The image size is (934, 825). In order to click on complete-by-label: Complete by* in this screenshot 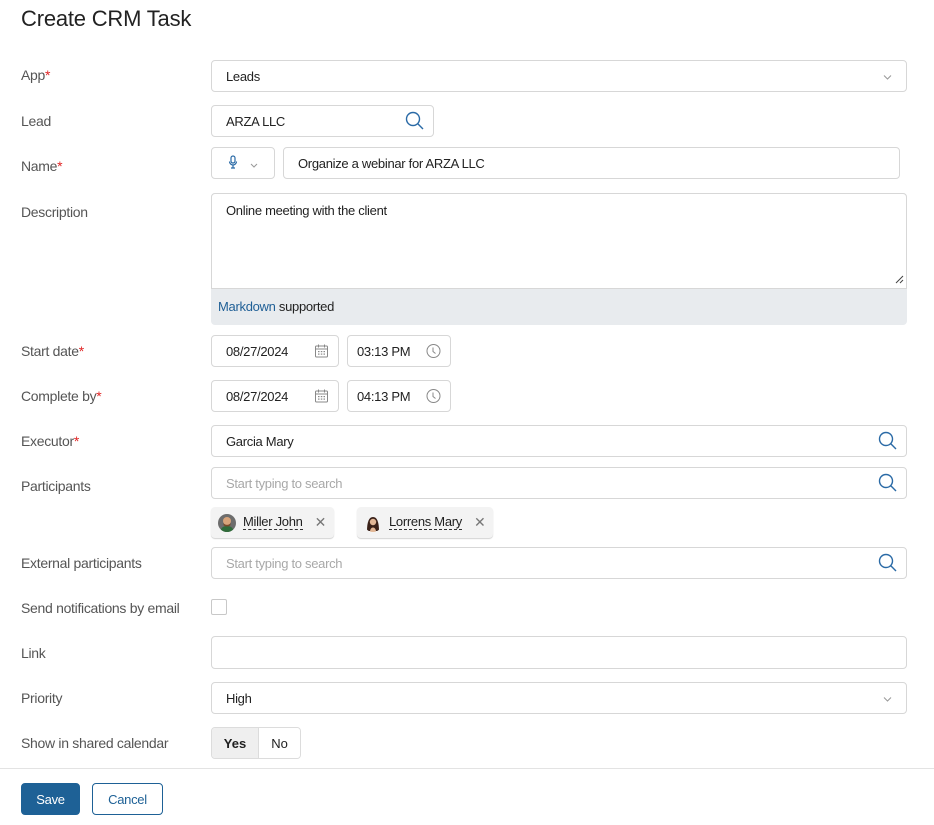, I will do `click(61, 396)`.